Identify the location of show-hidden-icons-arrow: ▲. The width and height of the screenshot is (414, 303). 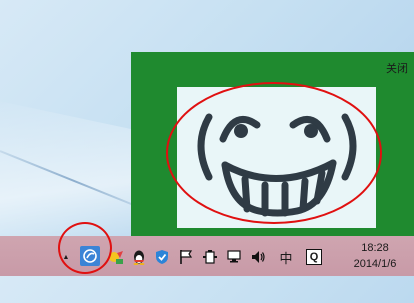
(66, 257).